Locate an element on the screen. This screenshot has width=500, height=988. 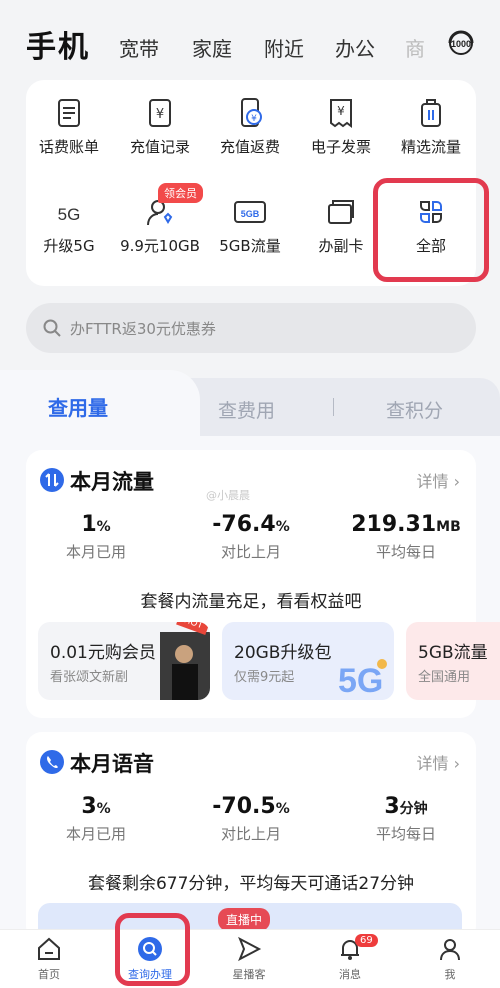
promo-5gb: 5GB流量 全国通用 is located at coordinates (453, 661).